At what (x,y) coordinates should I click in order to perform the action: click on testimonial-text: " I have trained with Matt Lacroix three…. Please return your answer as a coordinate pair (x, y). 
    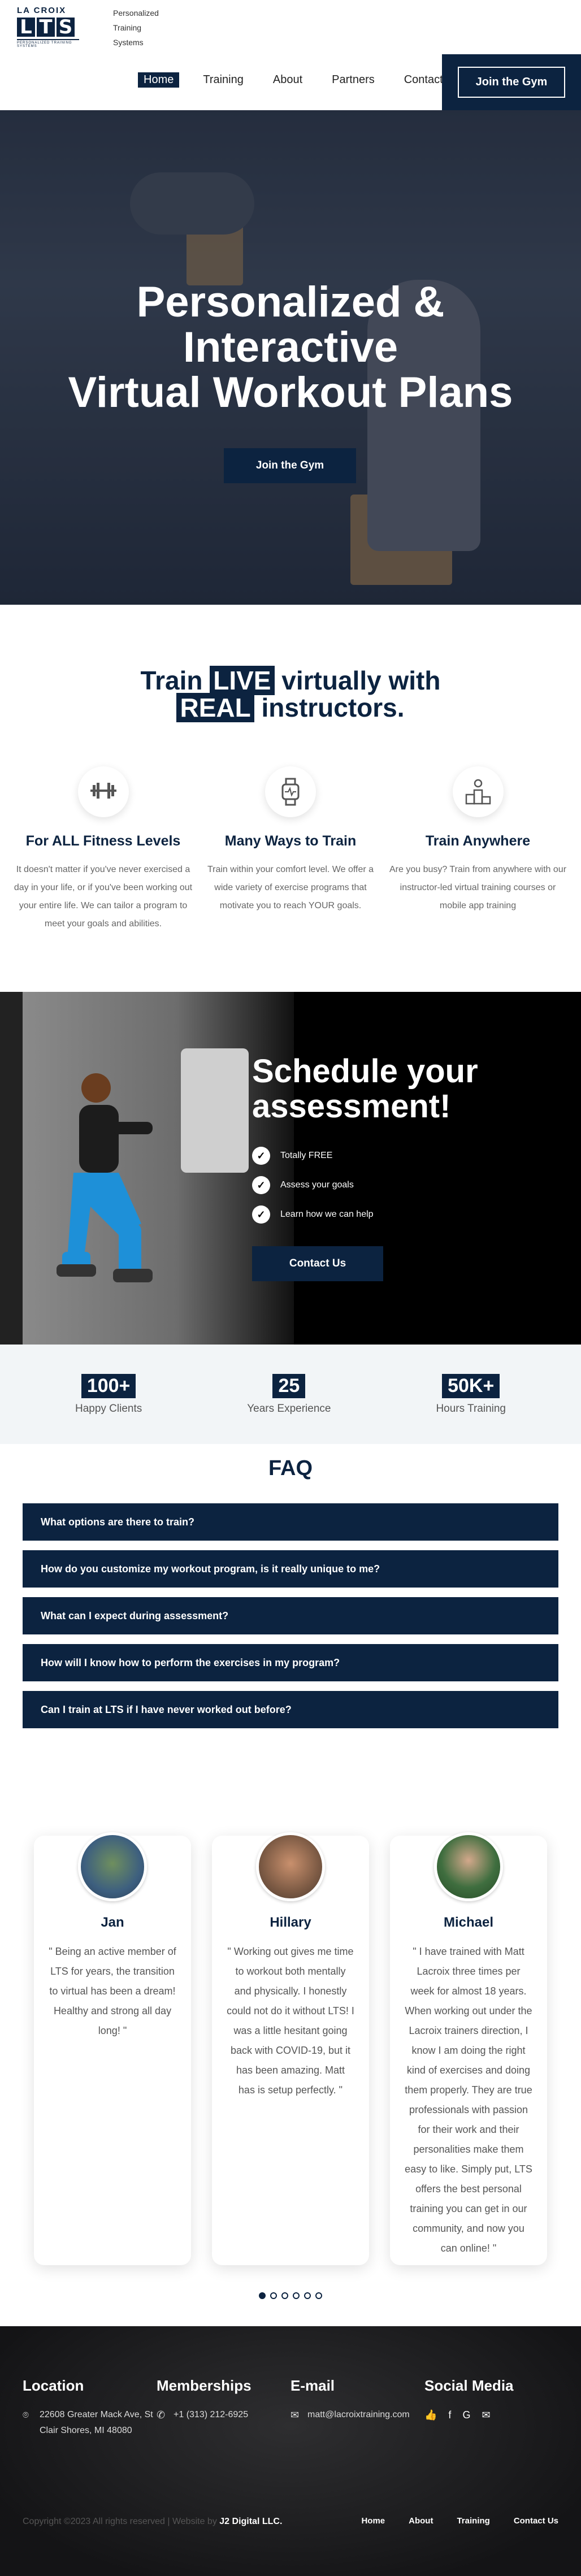
    Looking at the image, I should click on (468, 2100).